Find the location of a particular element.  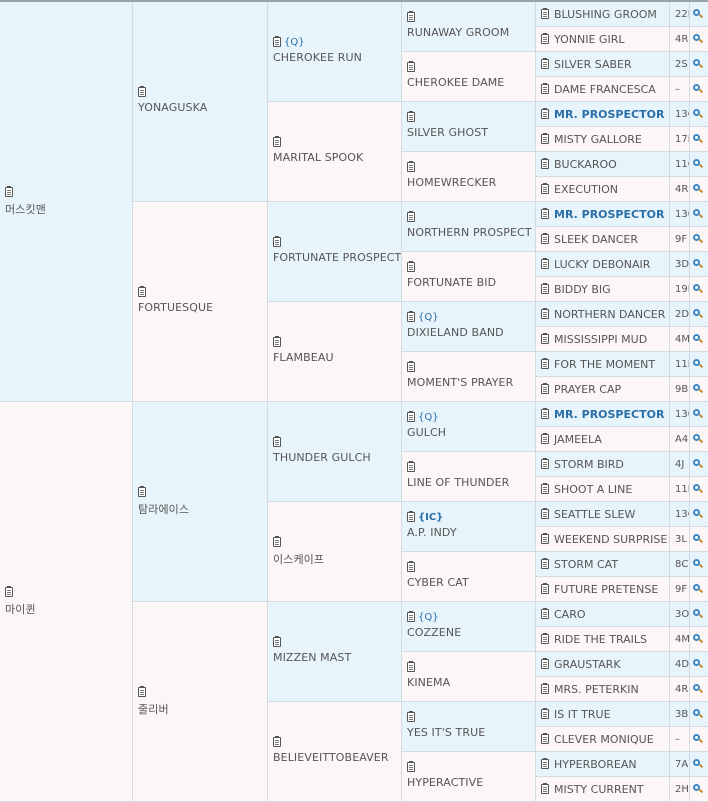

gen3-ancestor: MARITAL SPOOK is located at coordinates (335, 152).